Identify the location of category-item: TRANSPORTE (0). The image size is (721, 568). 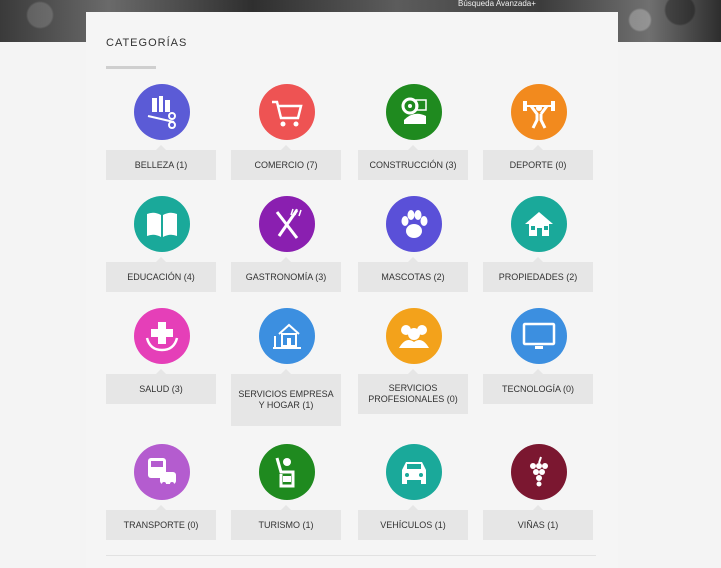
(162, 494).